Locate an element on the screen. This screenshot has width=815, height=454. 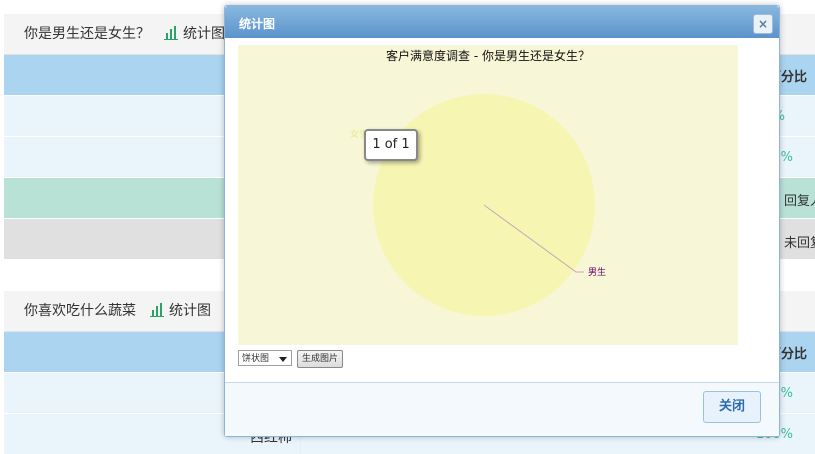
chart-type-select: 饼状图 is located at coordinates (265, 358).